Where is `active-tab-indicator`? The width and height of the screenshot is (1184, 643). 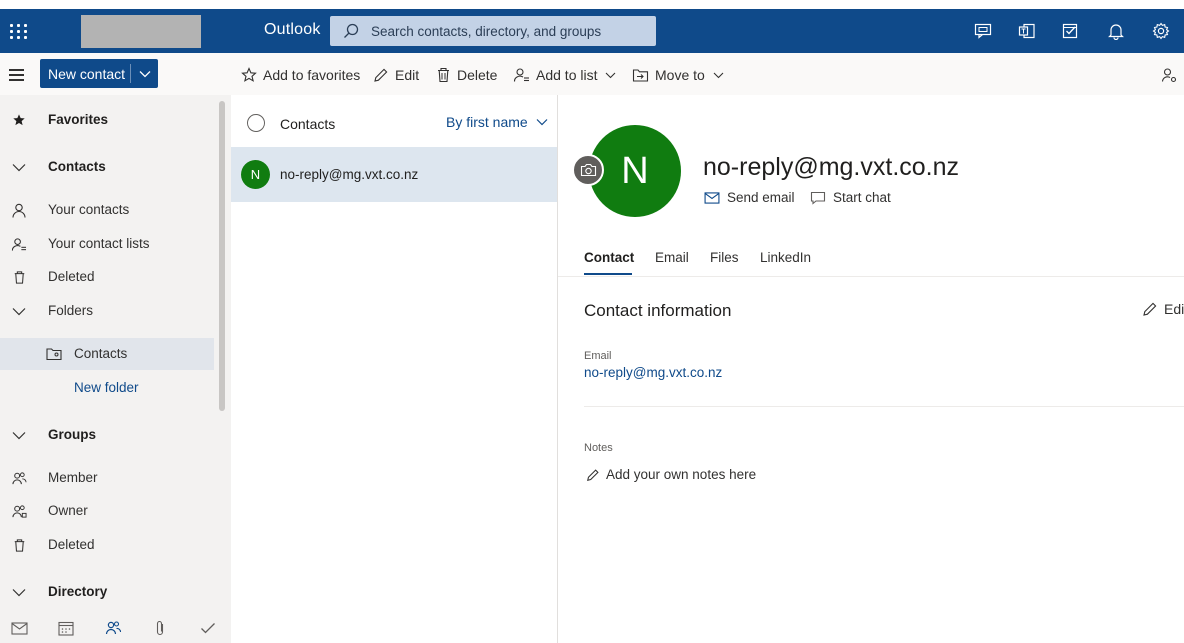
active-tab-indicator is located at coordinates (608, 274).